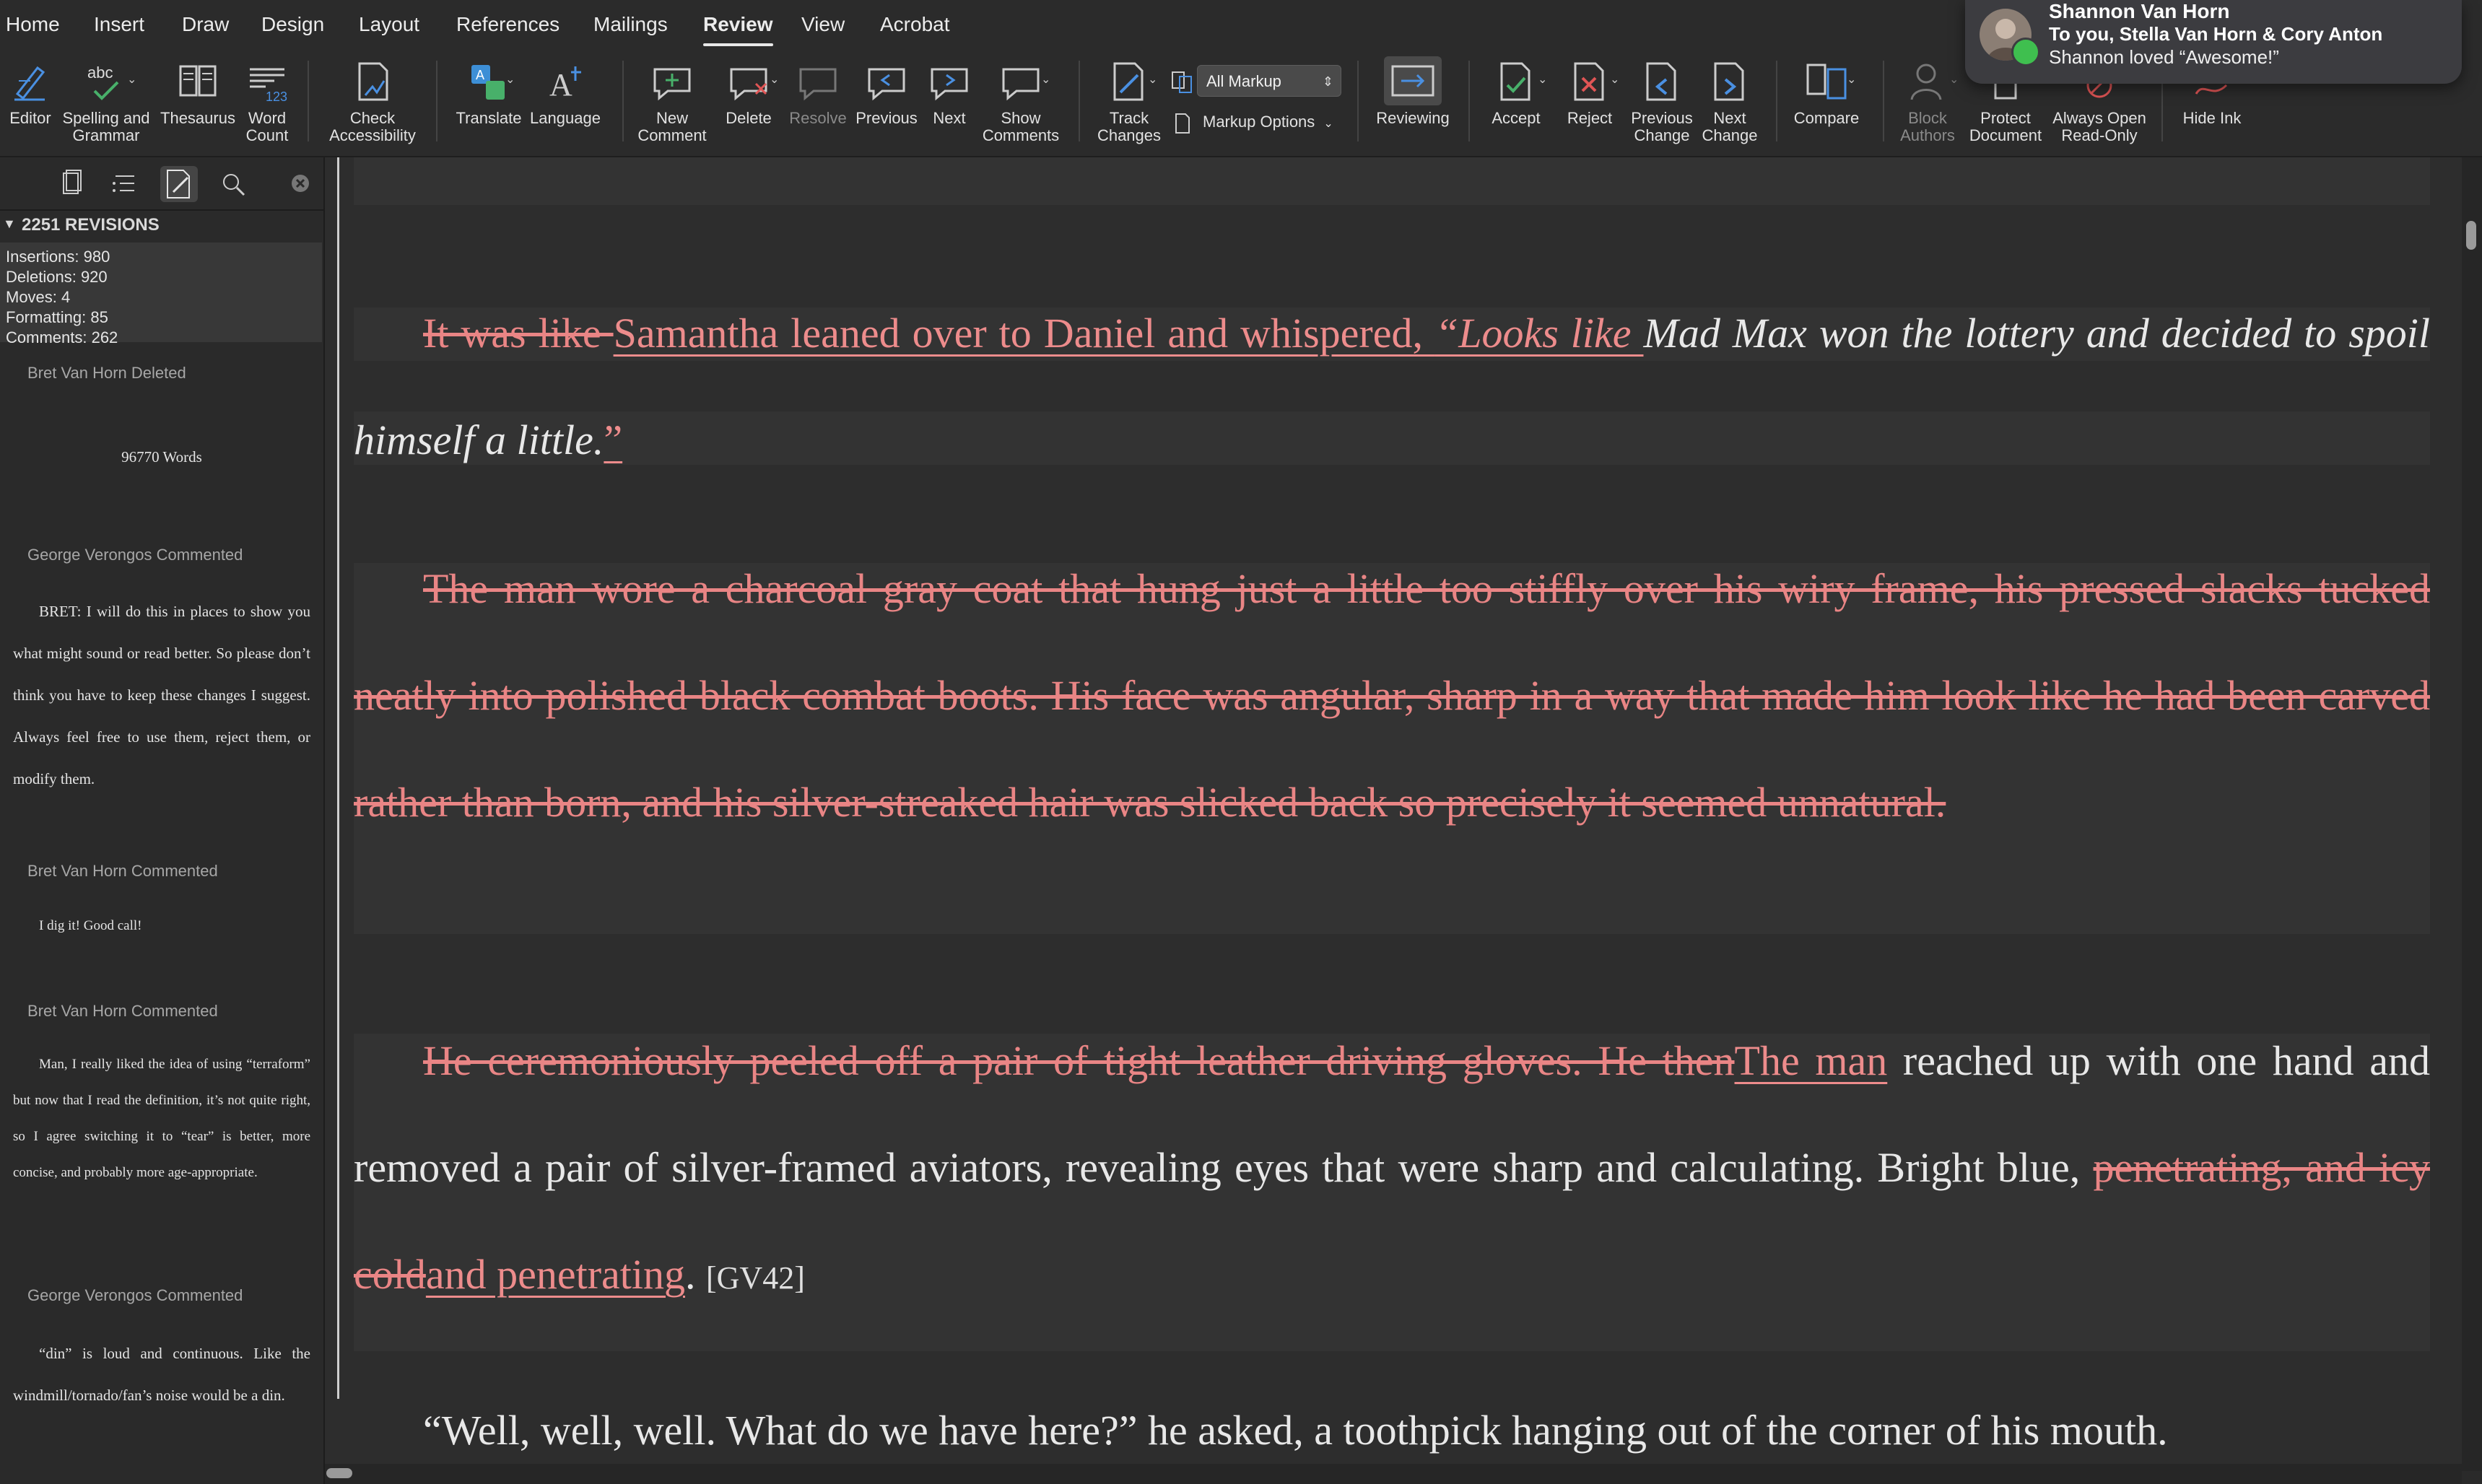 This screenshot has height=1484, width=2482. Describe the element at coordinates (106, 373) in the screenshot. I see `revision-author: Bret Van Horn Deleted` at that location.